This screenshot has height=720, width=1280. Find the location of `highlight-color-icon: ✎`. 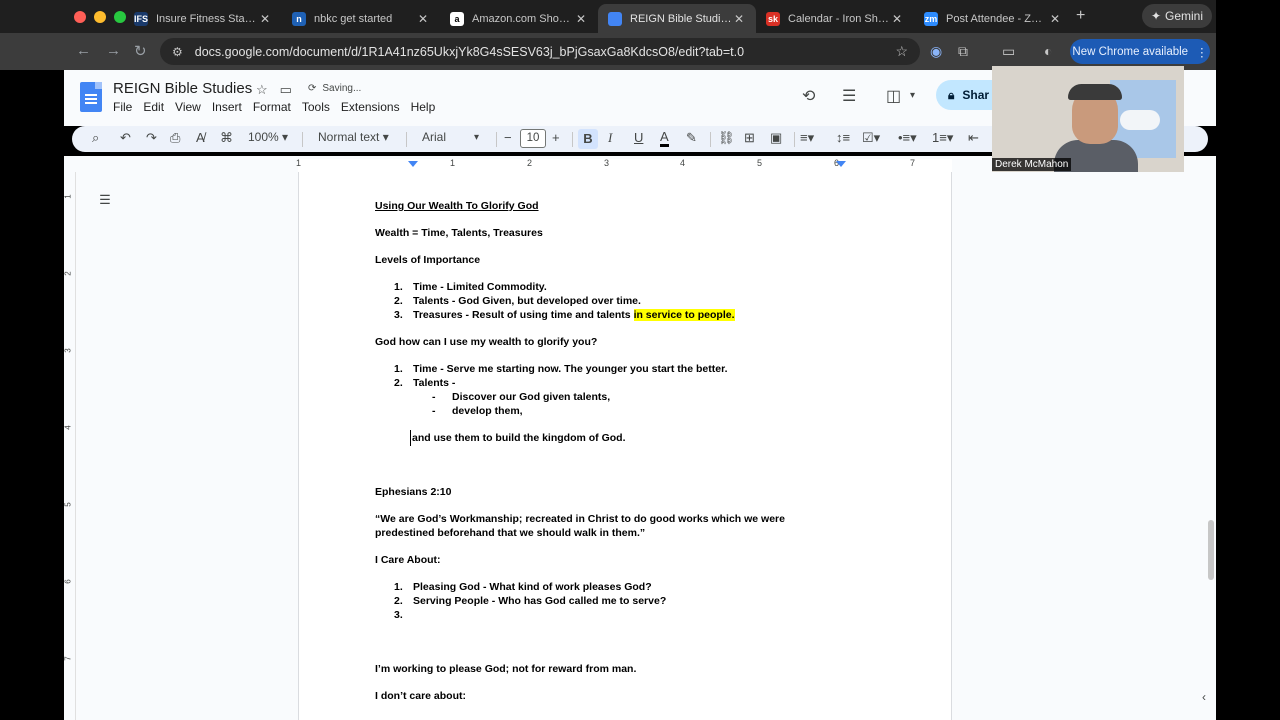

highlight-color-icon: ✎ is located at coordinates (691, 138).